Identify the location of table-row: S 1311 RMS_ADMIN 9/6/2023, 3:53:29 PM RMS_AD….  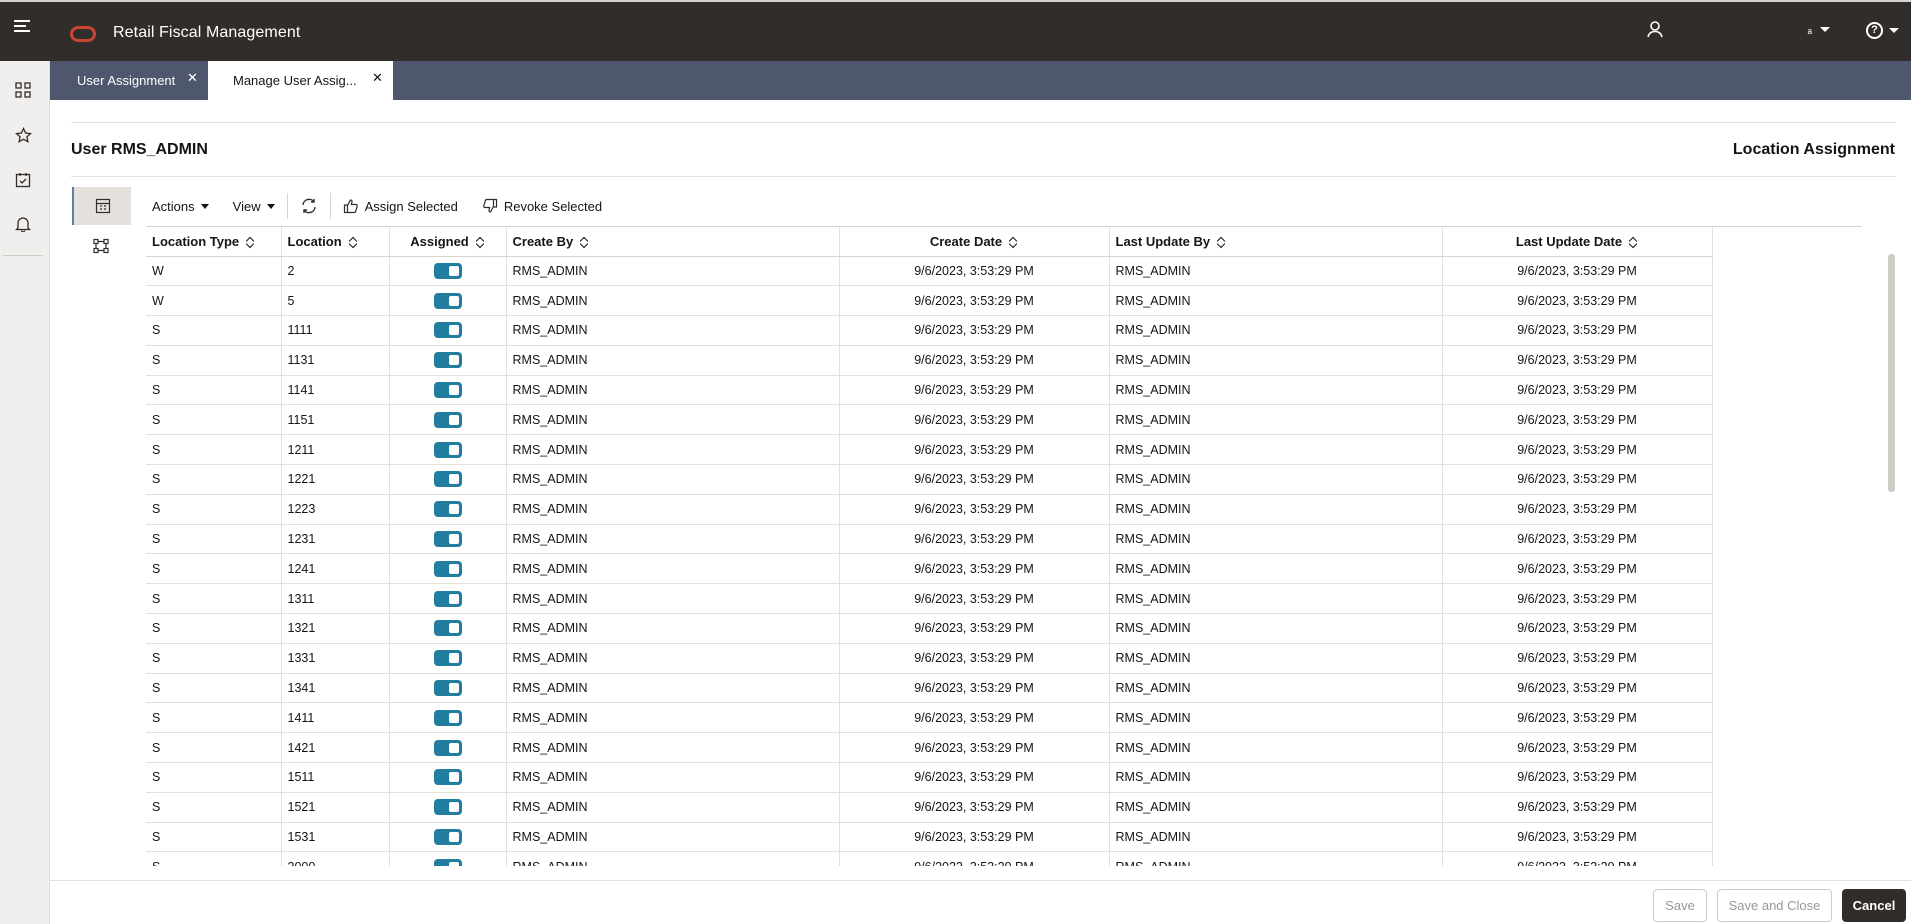
(929, 599).